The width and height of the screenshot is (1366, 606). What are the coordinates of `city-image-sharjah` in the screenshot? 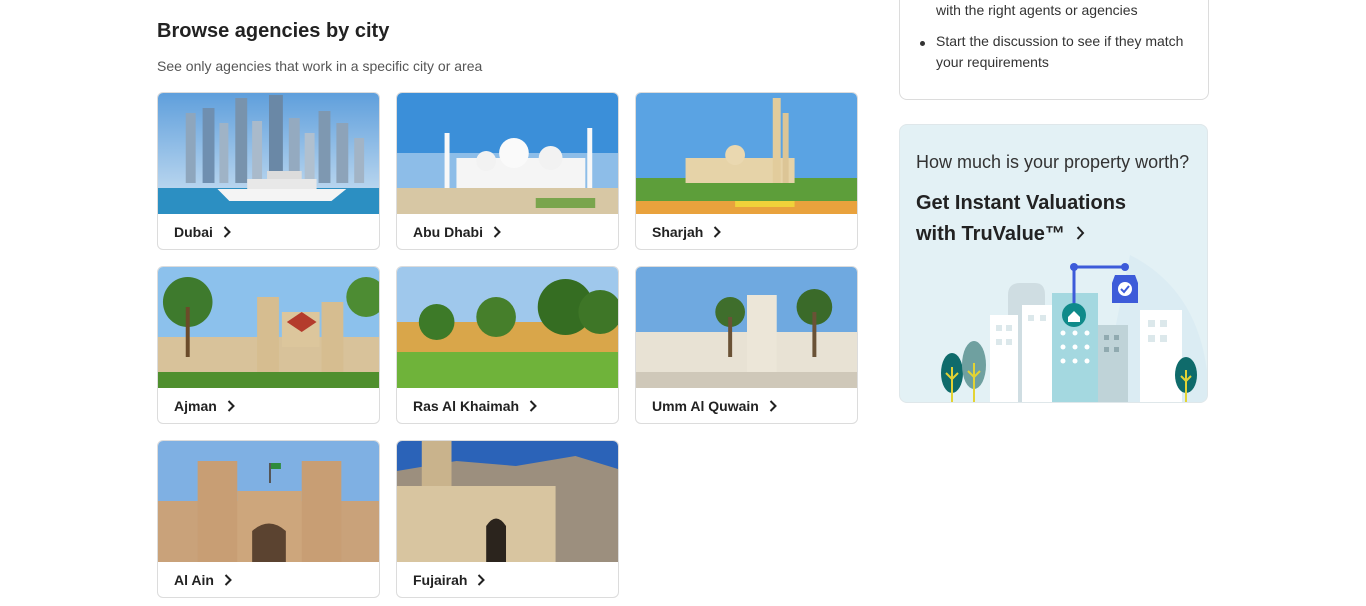 It's located at (746, 153).